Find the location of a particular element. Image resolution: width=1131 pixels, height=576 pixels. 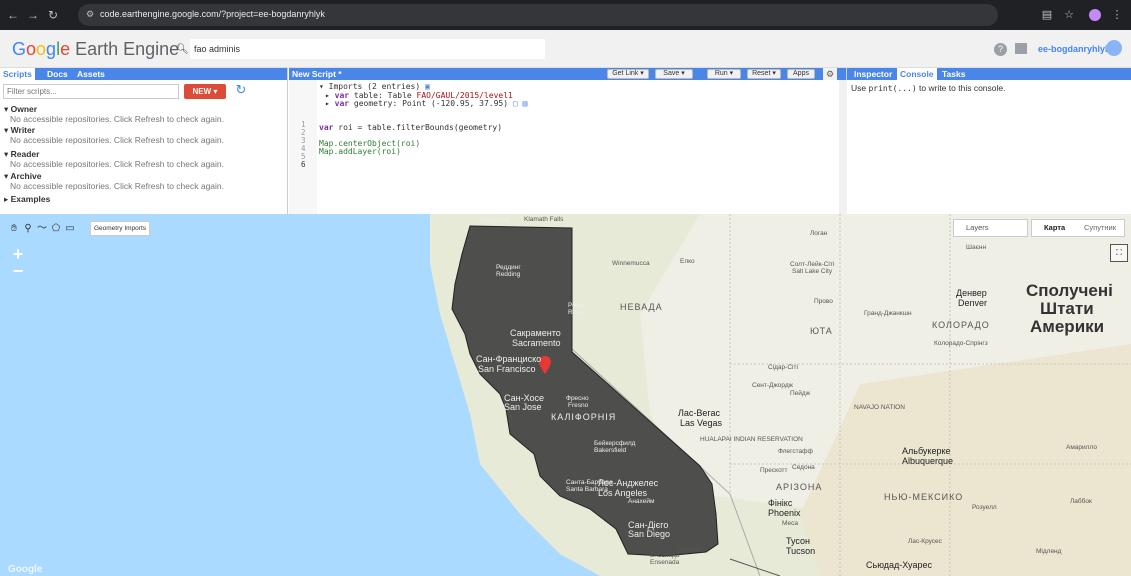

map-label: Tucson is located at coordinates (801, 551).